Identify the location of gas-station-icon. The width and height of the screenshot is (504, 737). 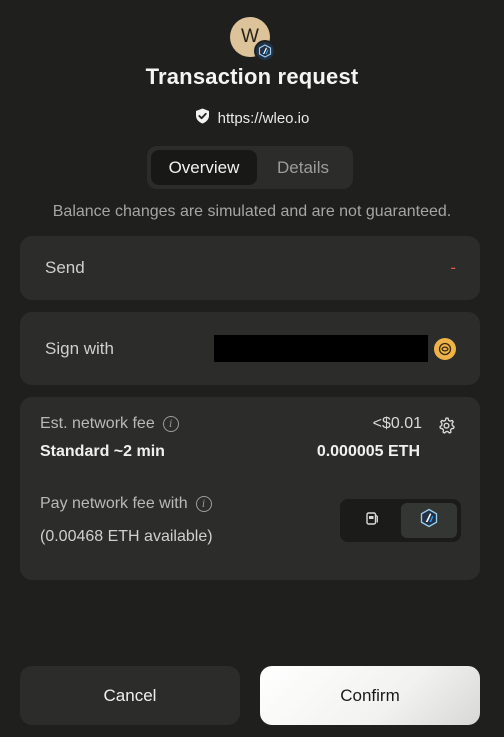
(372, 520).